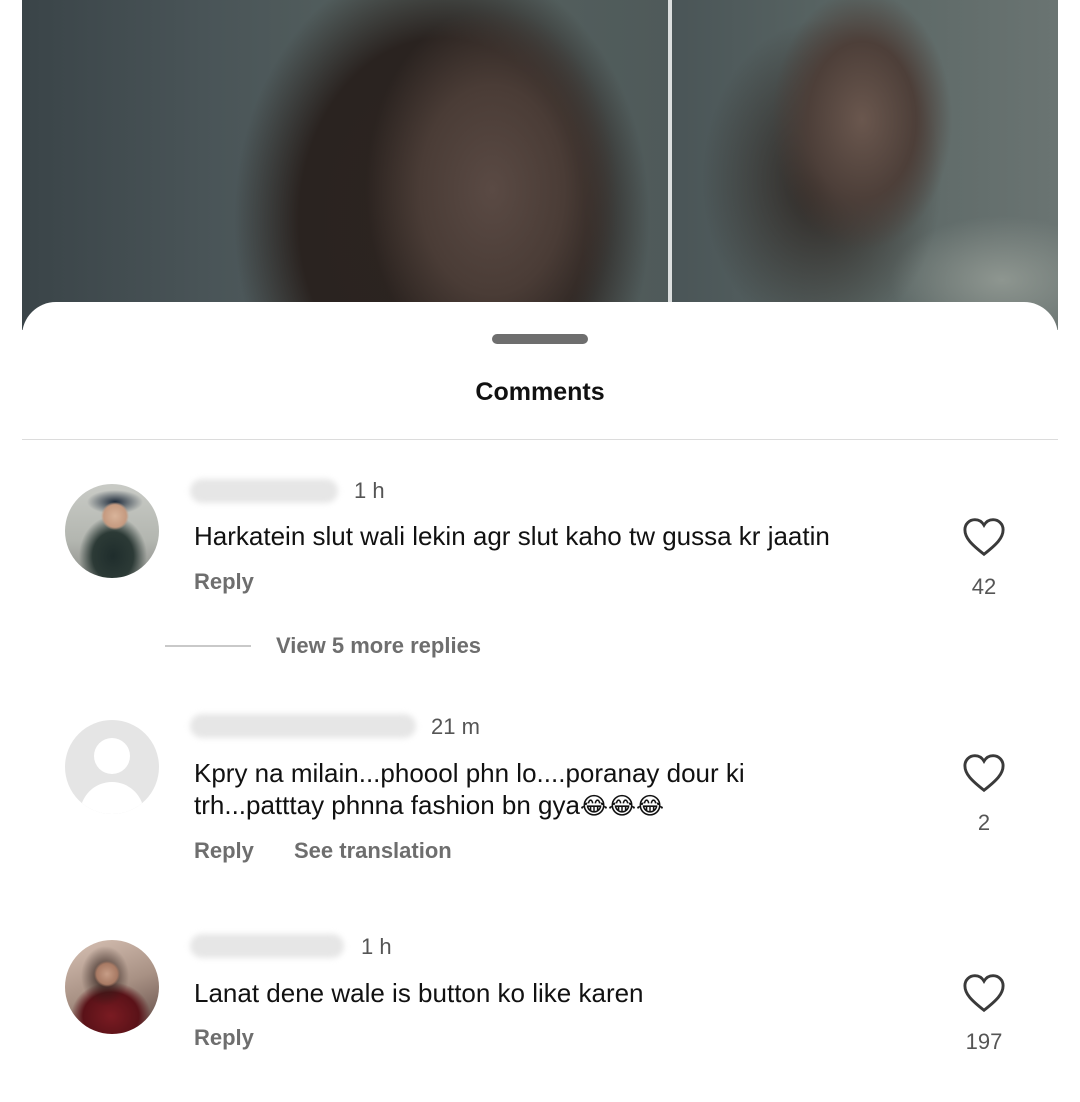 The width and height of the screenshot is (1080, 1102). I want to click on like-count: 2, so click(984, 822).